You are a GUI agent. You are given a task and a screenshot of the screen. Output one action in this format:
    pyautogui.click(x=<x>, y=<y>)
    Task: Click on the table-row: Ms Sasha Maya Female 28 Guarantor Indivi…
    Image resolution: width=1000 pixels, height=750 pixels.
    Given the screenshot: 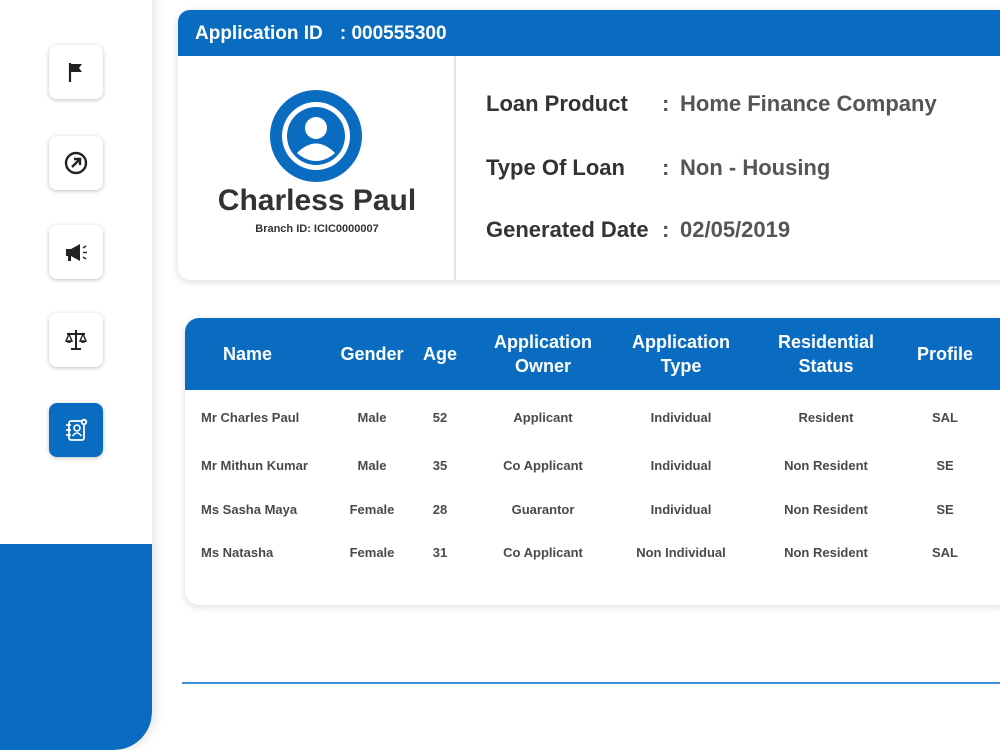 What is the action you would take?
    pyautogui.click(x=592, y=514)
    